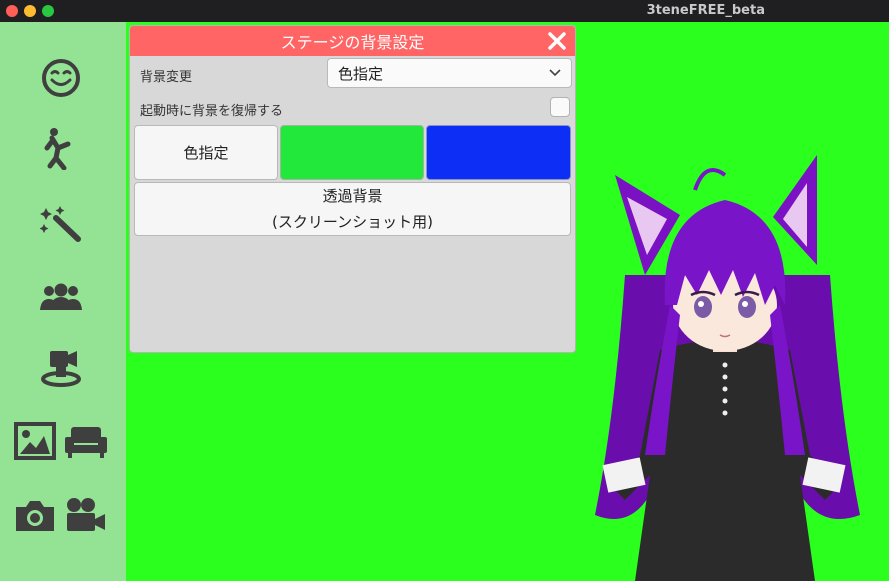 The height and width of the screenshot is (581, 889). I want to click on group-people-icon, so click(61, 297).